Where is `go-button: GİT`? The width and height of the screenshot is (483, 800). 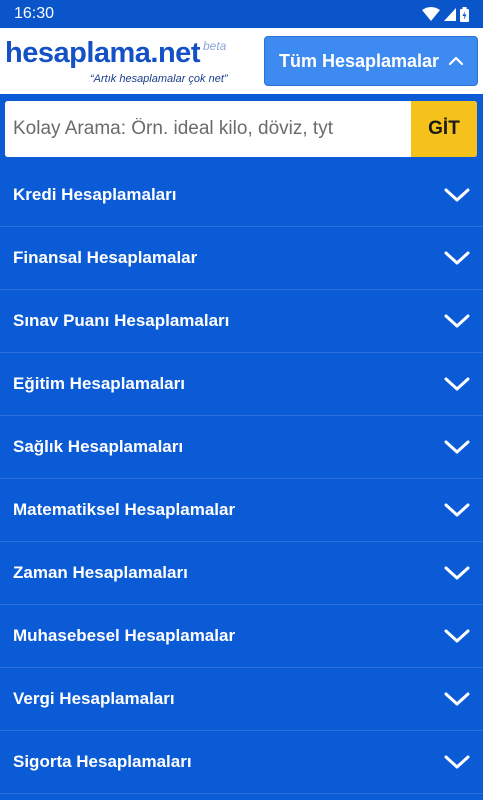
go-button: GİT is located at coordinates (444, 129).